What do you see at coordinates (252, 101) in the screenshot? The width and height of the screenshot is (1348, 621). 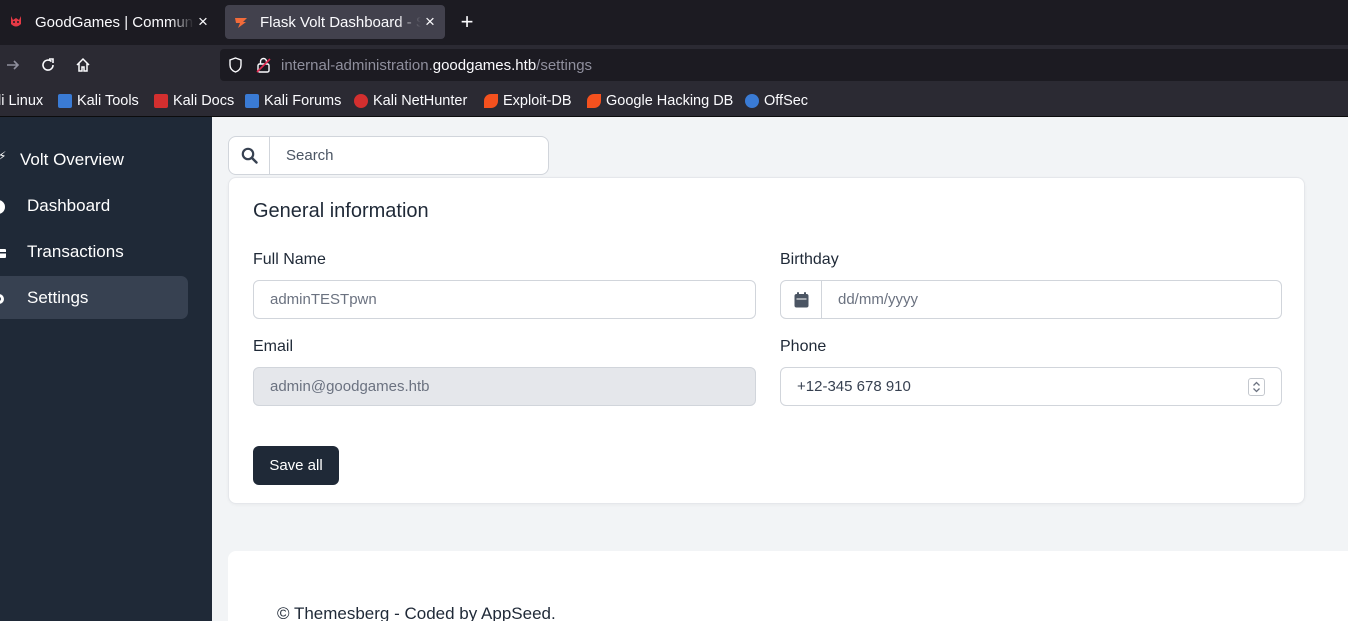 I see `kali-forums-icon` at bounding box center [252, 101].